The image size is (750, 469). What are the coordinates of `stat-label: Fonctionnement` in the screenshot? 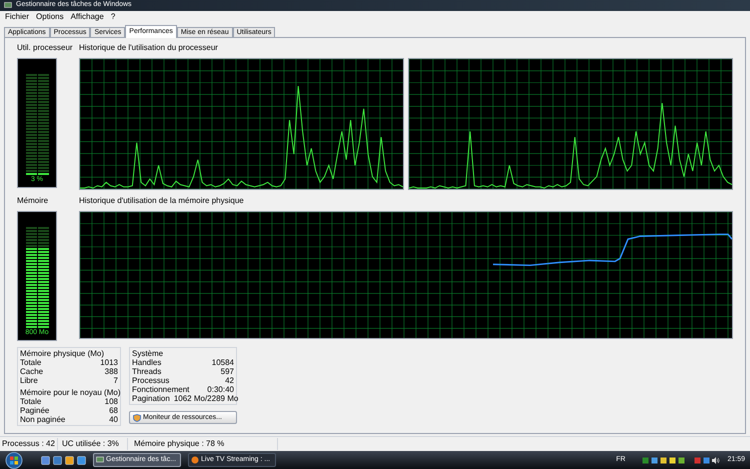 It's located at (161, 389).